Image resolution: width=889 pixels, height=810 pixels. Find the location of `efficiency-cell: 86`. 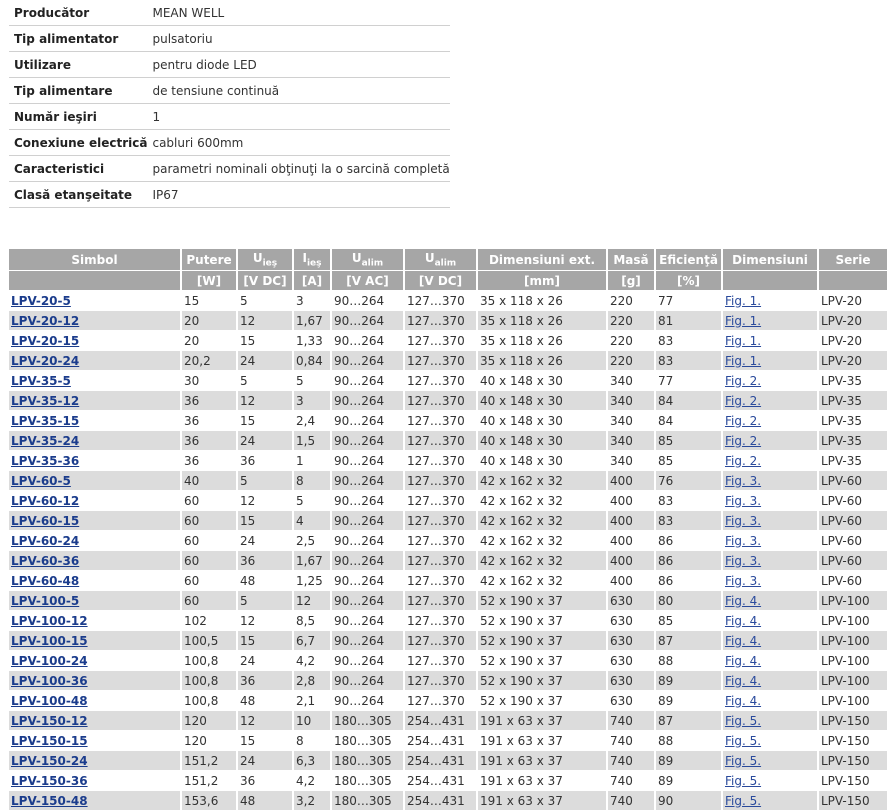

efficiency-cell: 86 is located at coordinates (689, 560).